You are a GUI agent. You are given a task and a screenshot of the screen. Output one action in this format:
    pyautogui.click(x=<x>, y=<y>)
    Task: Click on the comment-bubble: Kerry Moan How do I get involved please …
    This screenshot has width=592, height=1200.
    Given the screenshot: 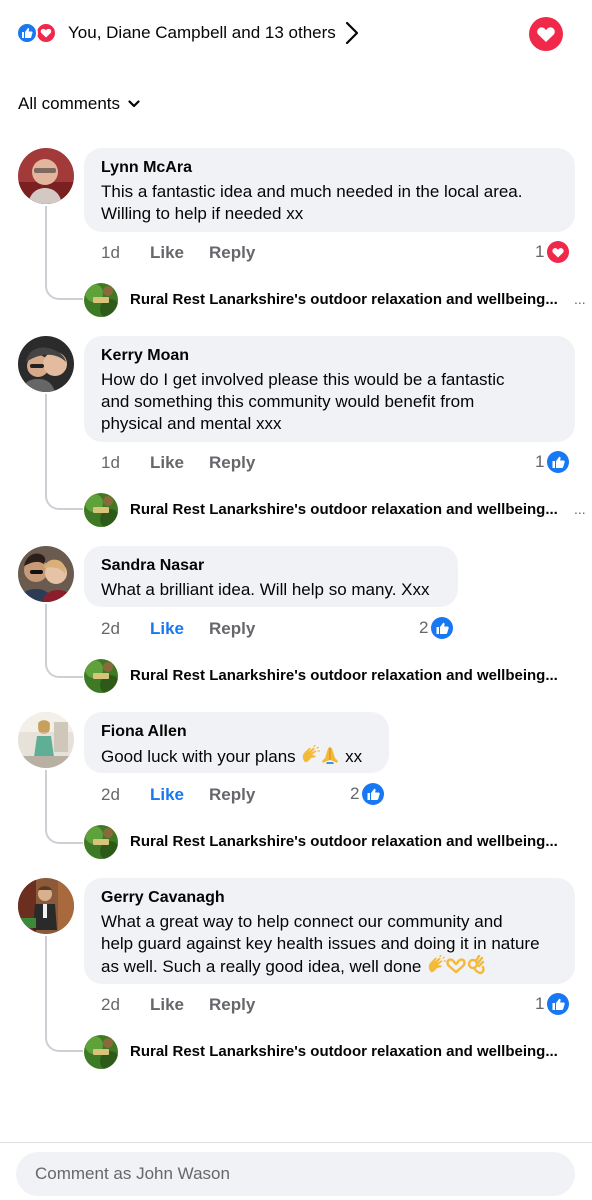 What is the action you would take?
    pyautogui.click(x=329, y=389)
    